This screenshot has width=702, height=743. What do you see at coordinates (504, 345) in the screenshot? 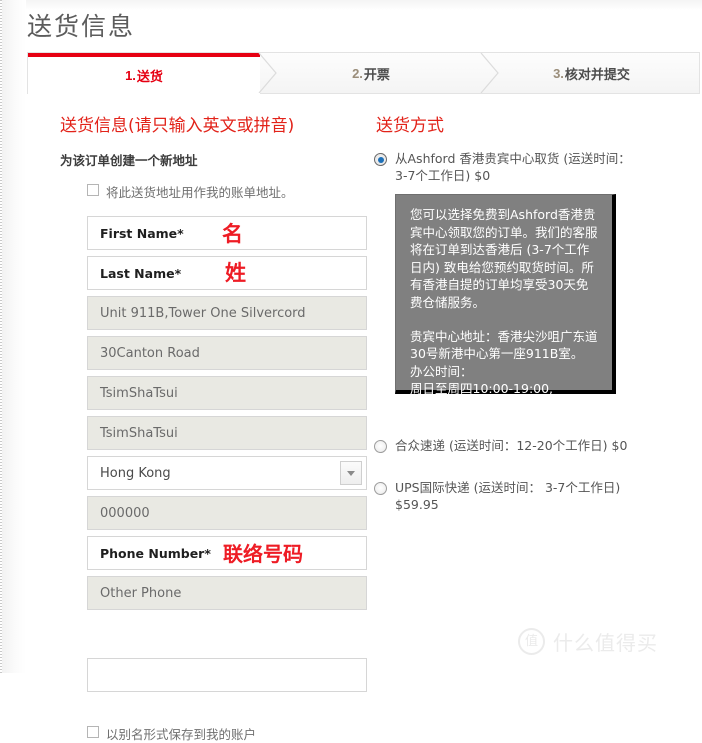
I see `tooltip-paragraph-2: 贵宾中心地址：香港尖沙咀广东道30号新港中心第一座911B室。` at bounding box center [504, 345].